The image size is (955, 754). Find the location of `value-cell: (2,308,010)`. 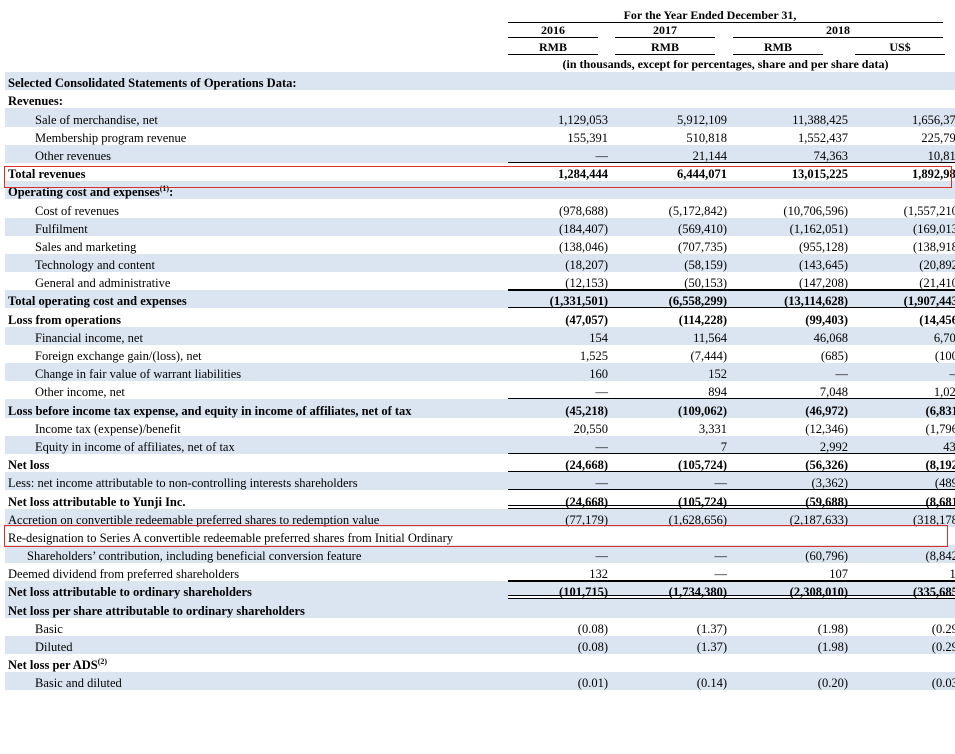

value-cell: (2,308,010) is located at coordinates (790, 590).